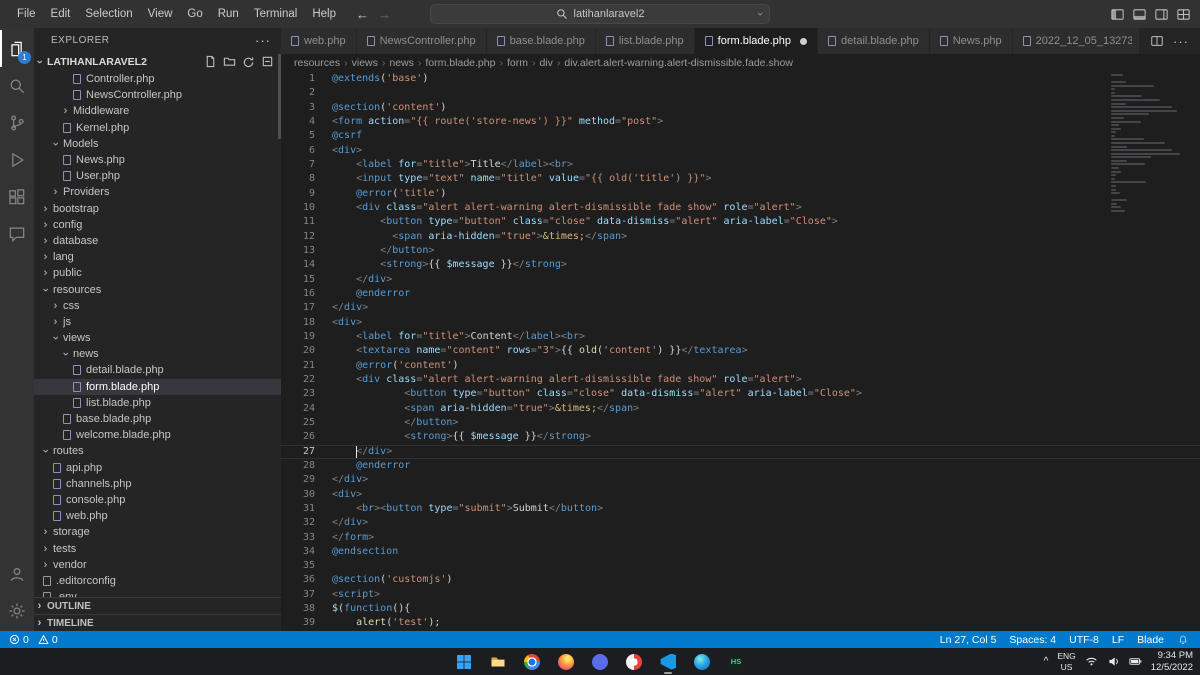  What do you see at coordinates (740, 79) in the screenshot?
I see `code-line-1: 1 @extends('base')` at bounding box center [740, 79].